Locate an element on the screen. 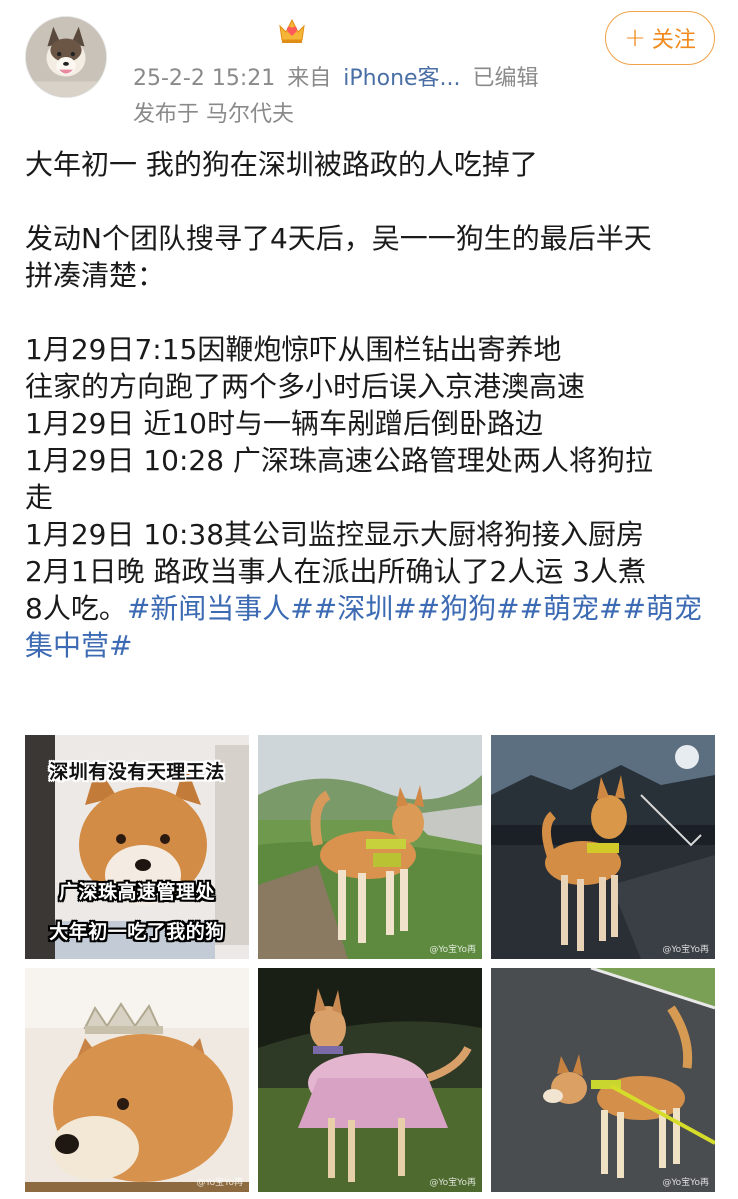 The image size is (738, 1199). crown-badge-icon is located at coordinates (292, 30).